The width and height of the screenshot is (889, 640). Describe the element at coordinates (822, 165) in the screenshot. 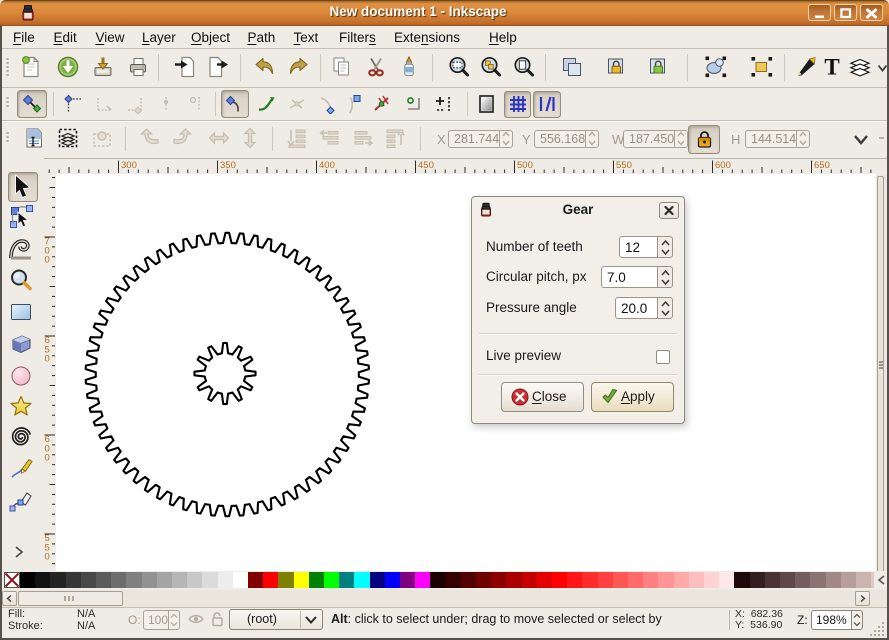

I see `svg-text: 650` at that location.